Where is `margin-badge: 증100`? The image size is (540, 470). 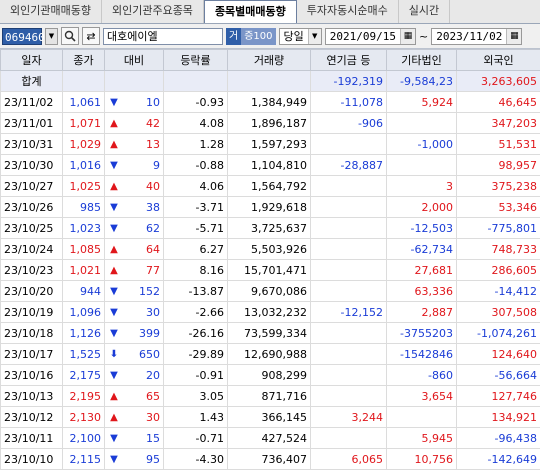
margin-badge: 증100 is located at coordinates (258, 36).